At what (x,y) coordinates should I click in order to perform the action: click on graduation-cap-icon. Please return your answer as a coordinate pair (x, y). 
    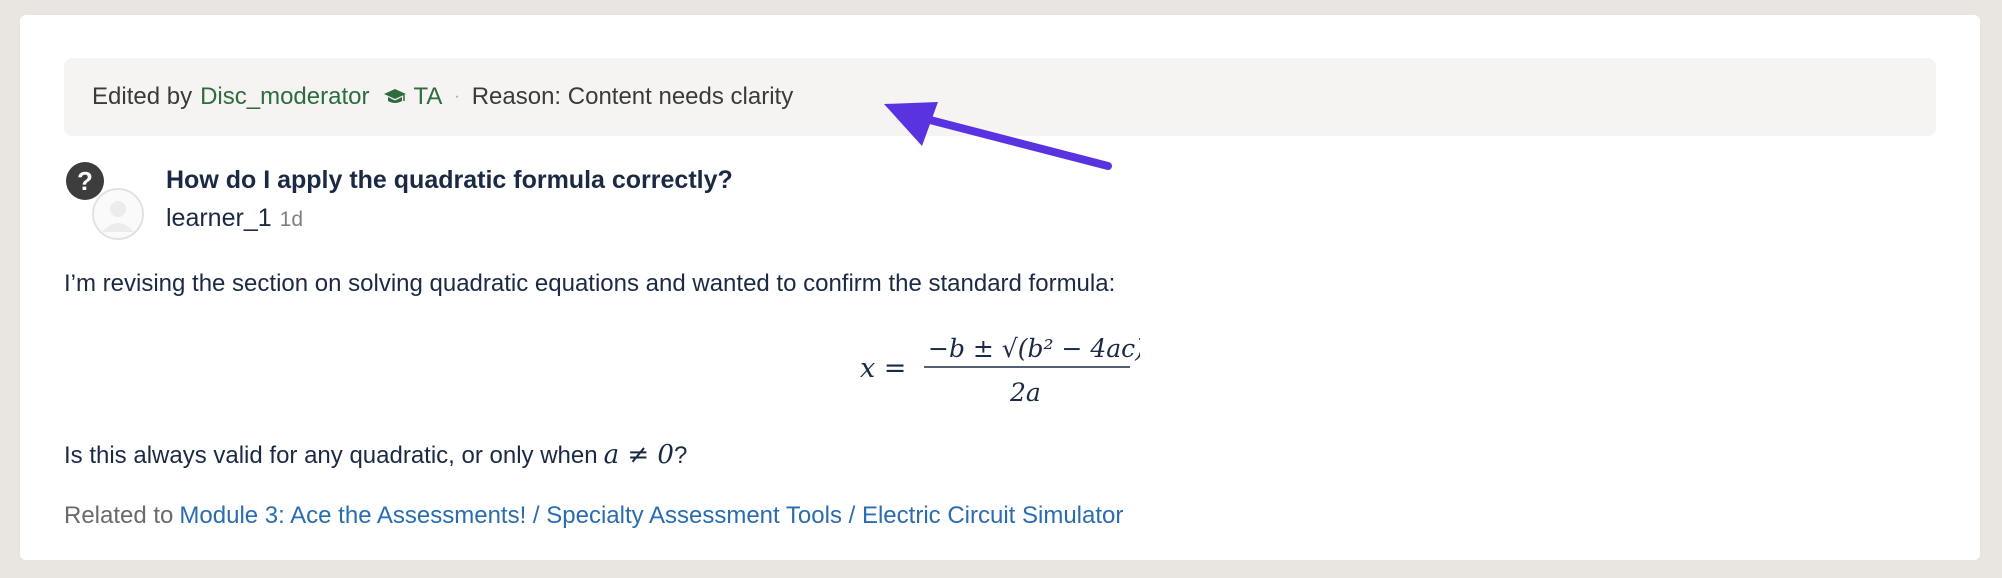
    Looking at the image, I should click on (395, 96).